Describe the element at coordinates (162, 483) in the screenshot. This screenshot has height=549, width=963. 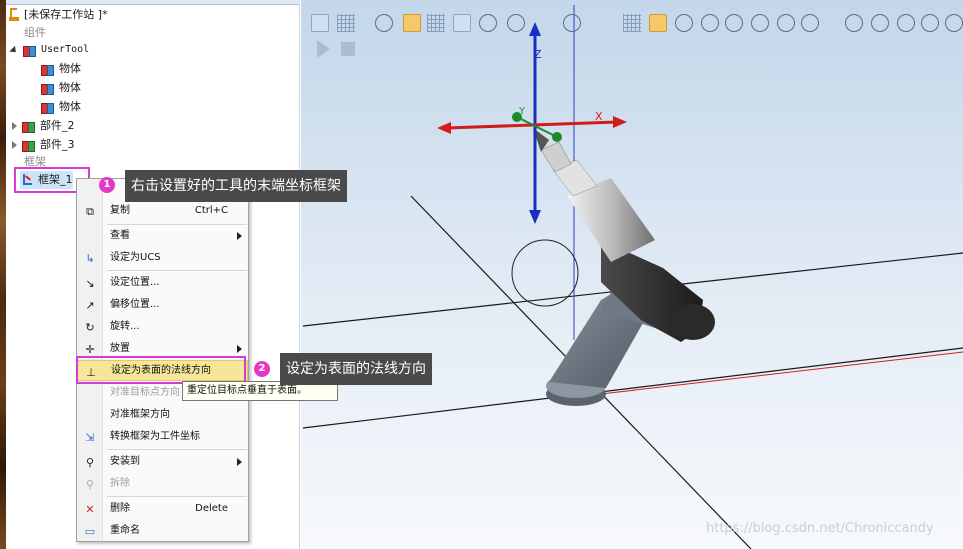
I see `menu-item-detach: ⚲ 拆除` at that location.